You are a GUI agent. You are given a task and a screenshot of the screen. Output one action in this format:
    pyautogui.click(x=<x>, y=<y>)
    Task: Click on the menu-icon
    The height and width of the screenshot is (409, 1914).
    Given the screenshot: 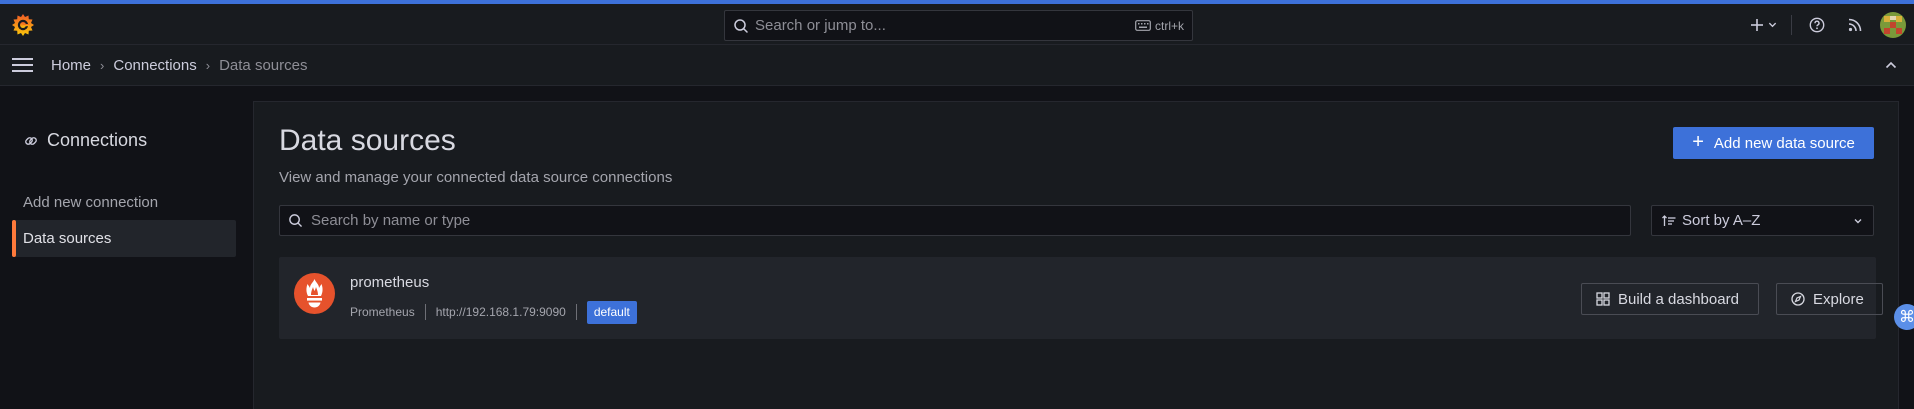 What is the action you would take?
    pyautogui.click(x=22, y=65)
    